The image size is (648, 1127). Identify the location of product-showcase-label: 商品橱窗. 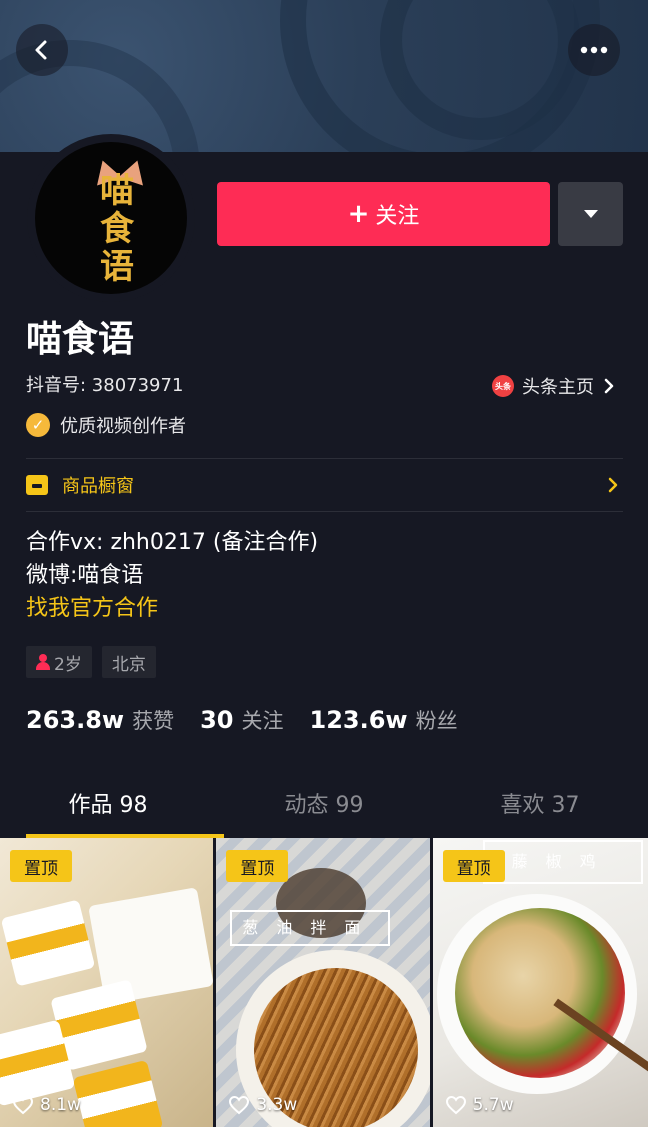
(98, 486).